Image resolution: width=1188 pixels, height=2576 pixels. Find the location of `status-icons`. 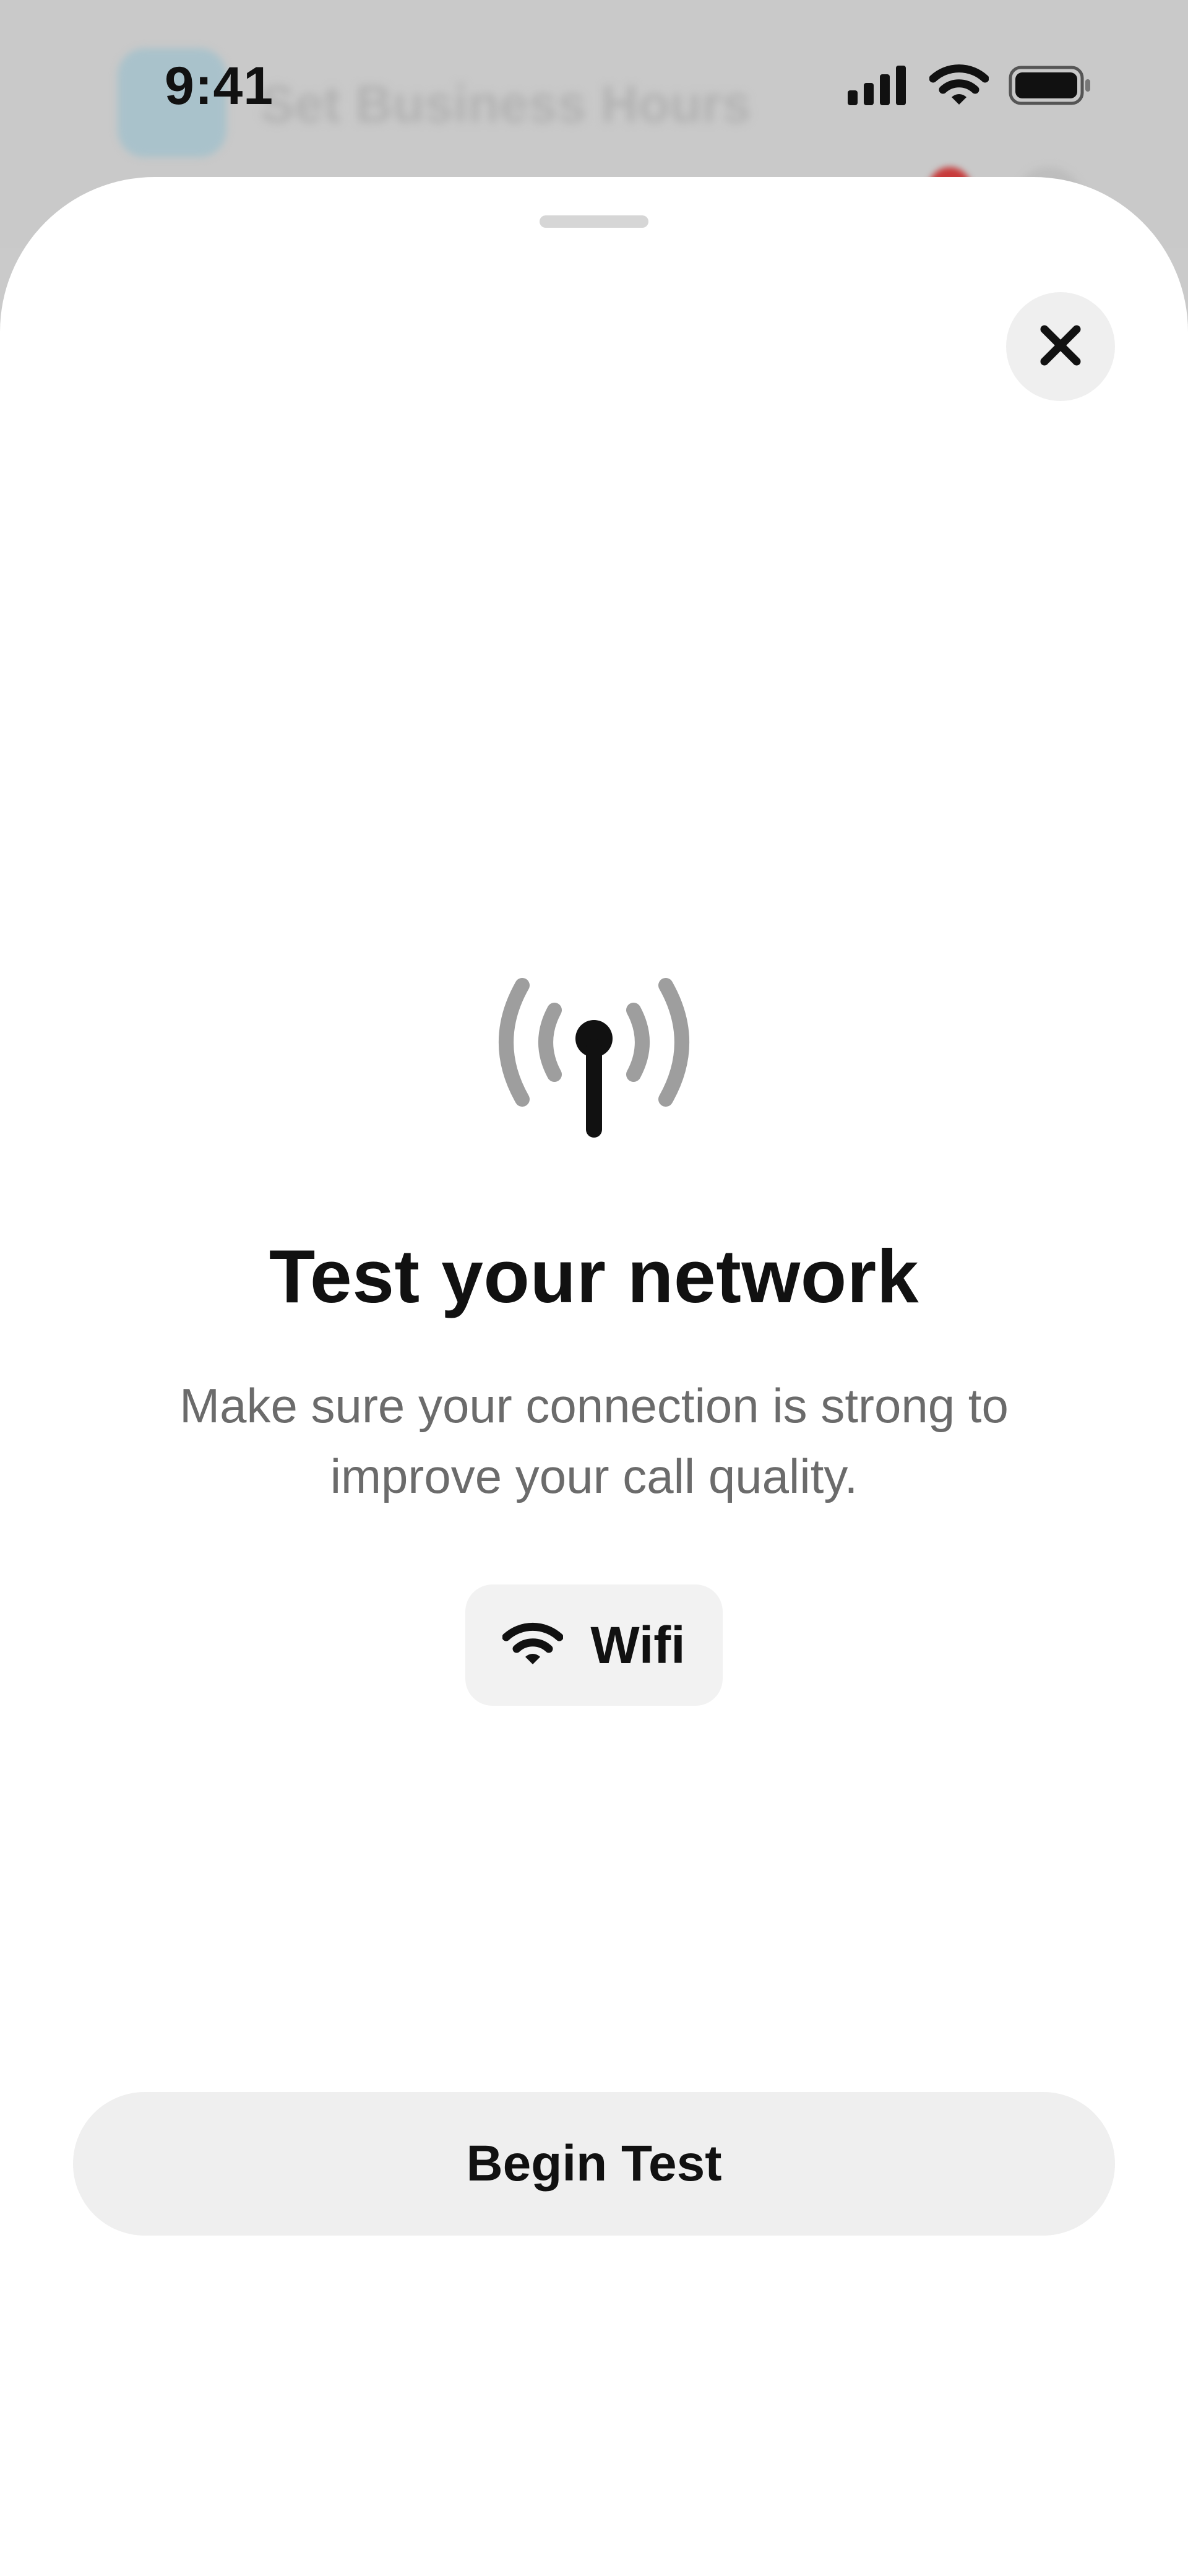

status-icons is located at coordinates (969, 86).